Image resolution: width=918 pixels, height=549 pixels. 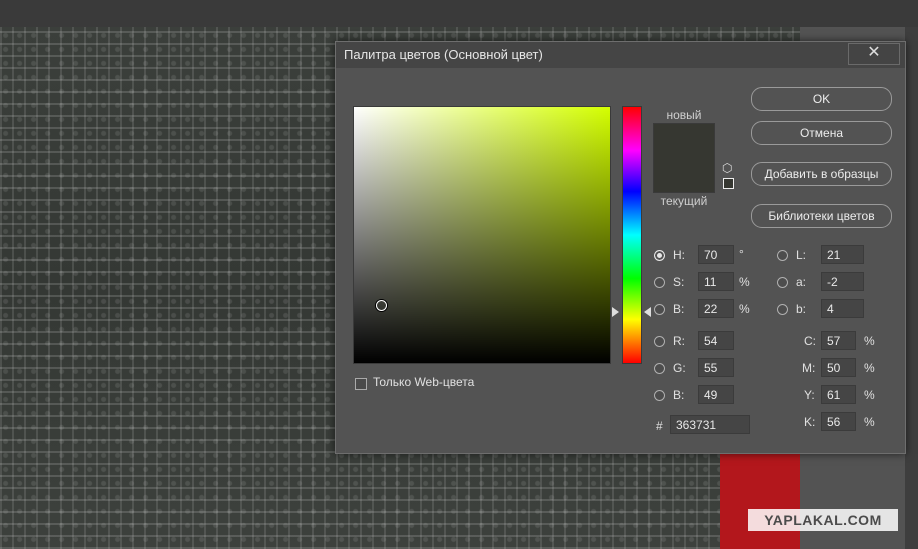 What do you see at coordinates (679, 395) in the screenshot?
I see `blue-label: B:` at bounding box center [679, 395].